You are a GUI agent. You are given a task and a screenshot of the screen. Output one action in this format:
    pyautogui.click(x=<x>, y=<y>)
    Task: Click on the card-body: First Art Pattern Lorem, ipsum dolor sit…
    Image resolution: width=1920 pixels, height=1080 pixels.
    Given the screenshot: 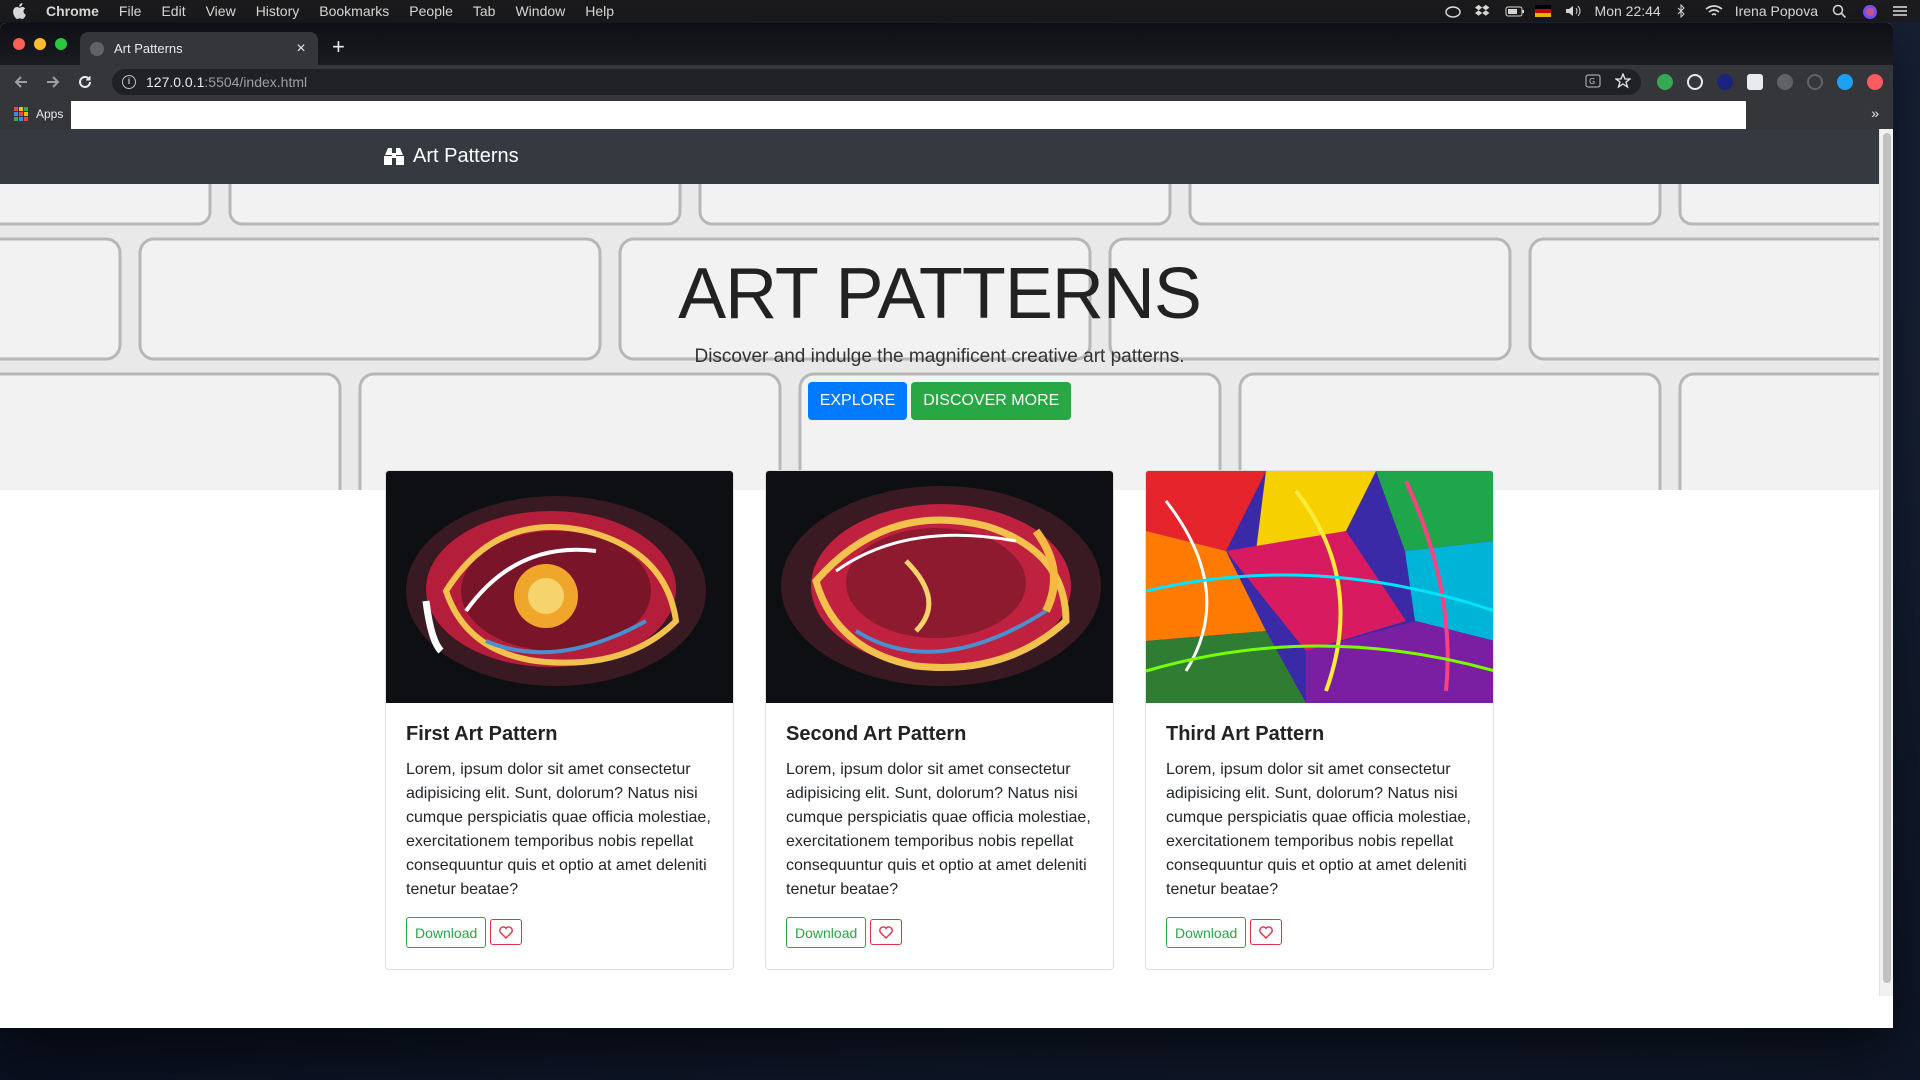 What is the action you would take?
    pyautogui.click(x=559, y=835)
    